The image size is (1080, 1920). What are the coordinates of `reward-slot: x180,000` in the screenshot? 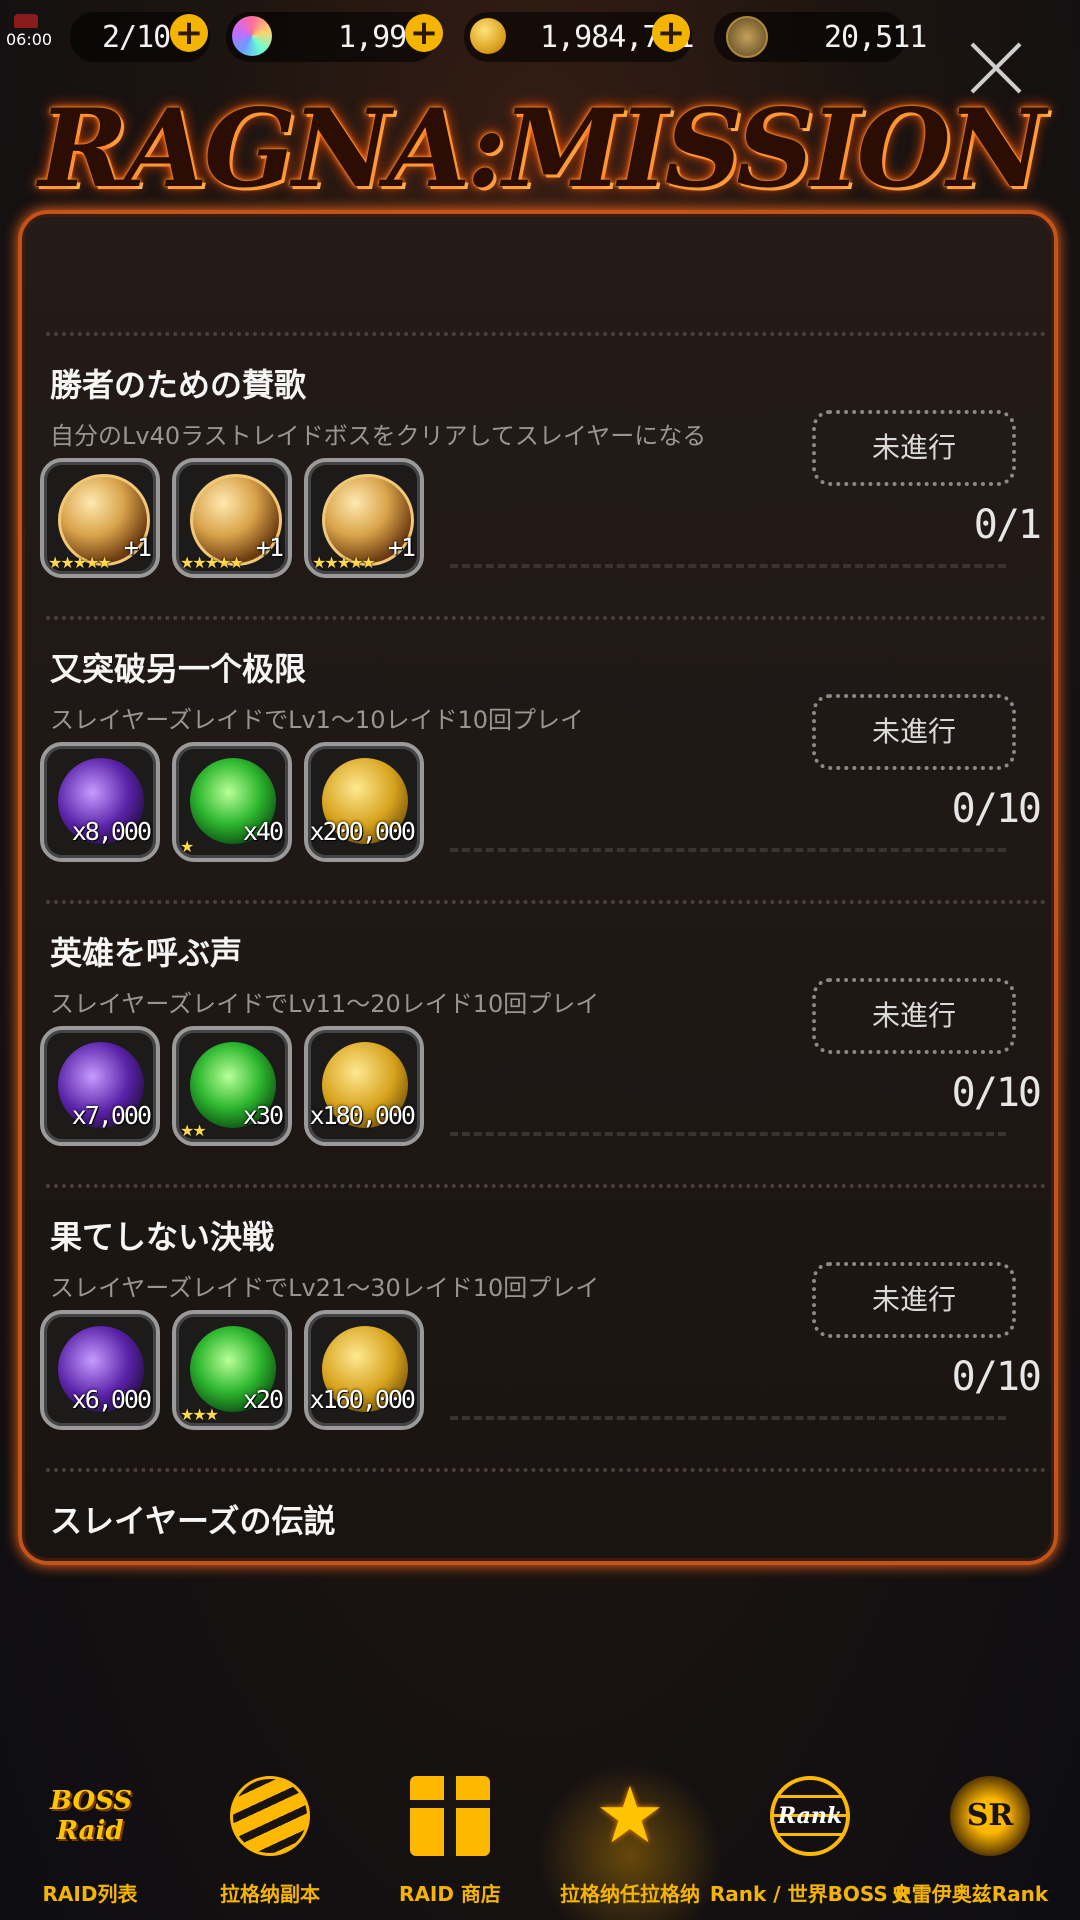 It's located at (364, 1086).